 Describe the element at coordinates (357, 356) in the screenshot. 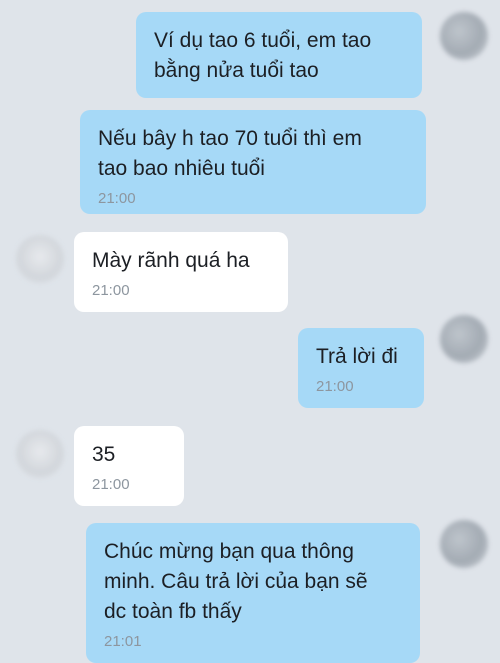

I see `message-text: Trả lời đi` at that location.